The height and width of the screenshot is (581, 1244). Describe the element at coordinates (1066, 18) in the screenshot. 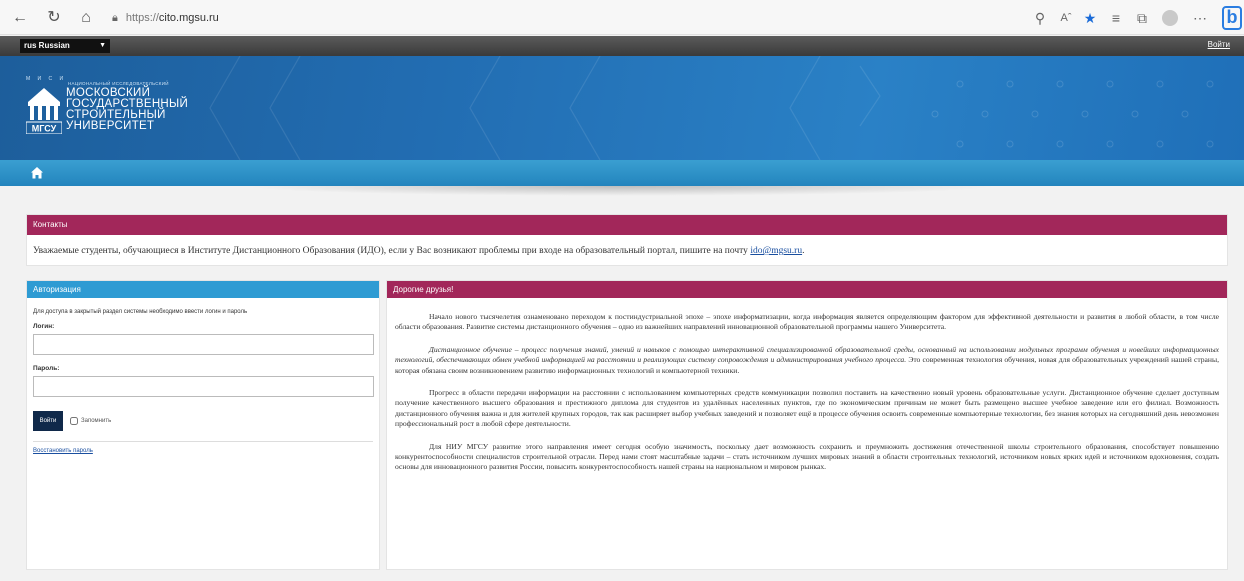

I see `read-aloud-icon: Aˆ` at that location.